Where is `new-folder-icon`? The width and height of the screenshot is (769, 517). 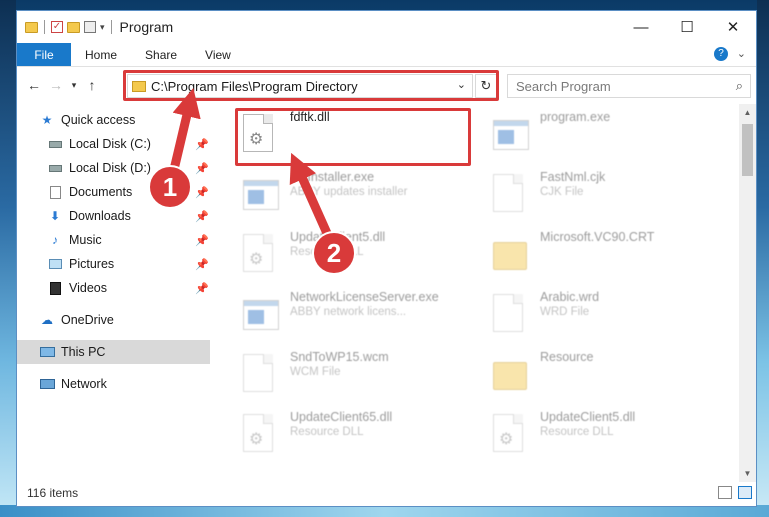
new-folder-icon is located at coordinates (73, 27).